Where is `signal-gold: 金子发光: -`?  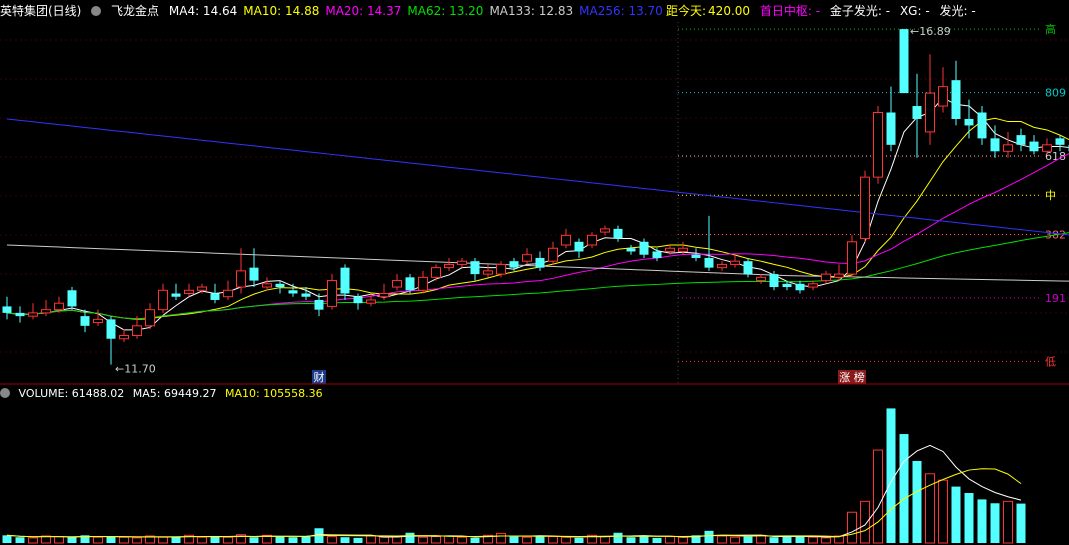 signal-gold: 金子发光: - is located at coordinates (860, 11).